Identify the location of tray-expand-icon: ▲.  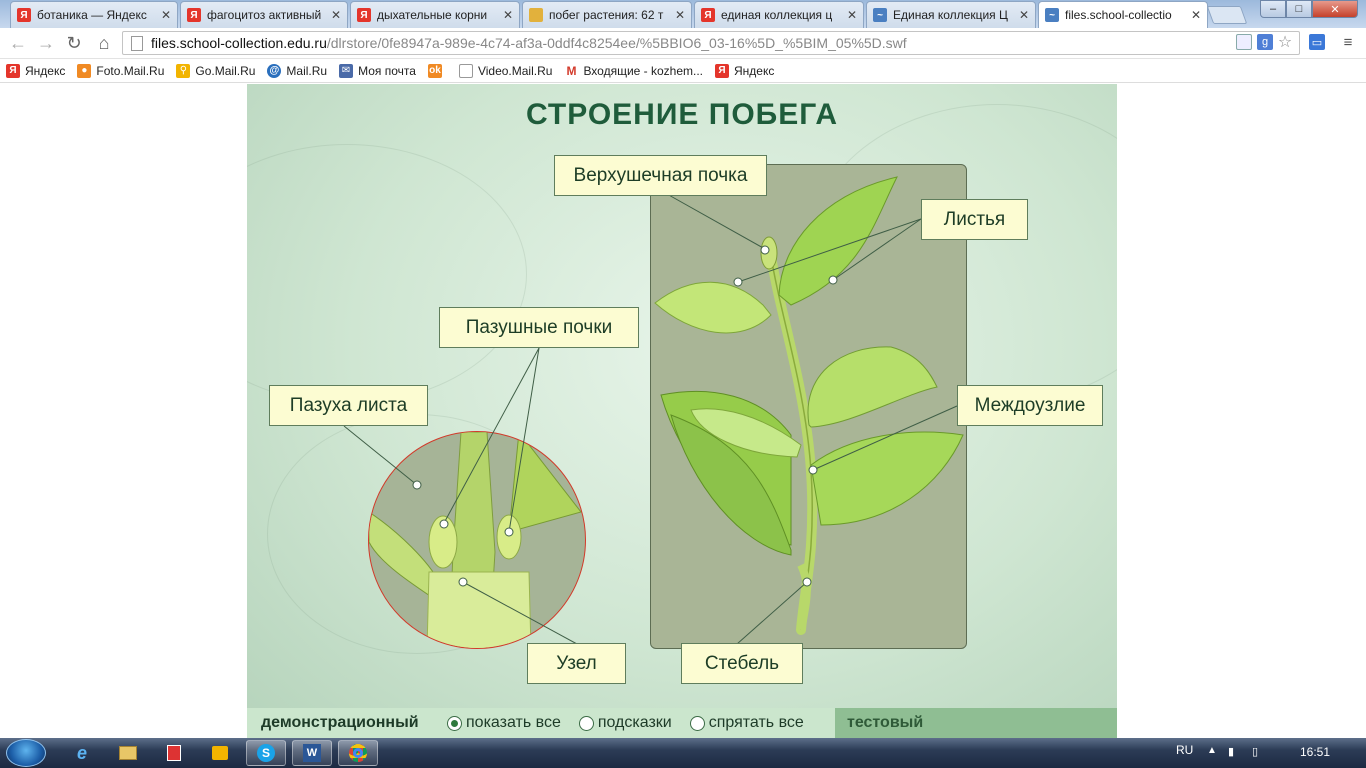
(1212, 750).